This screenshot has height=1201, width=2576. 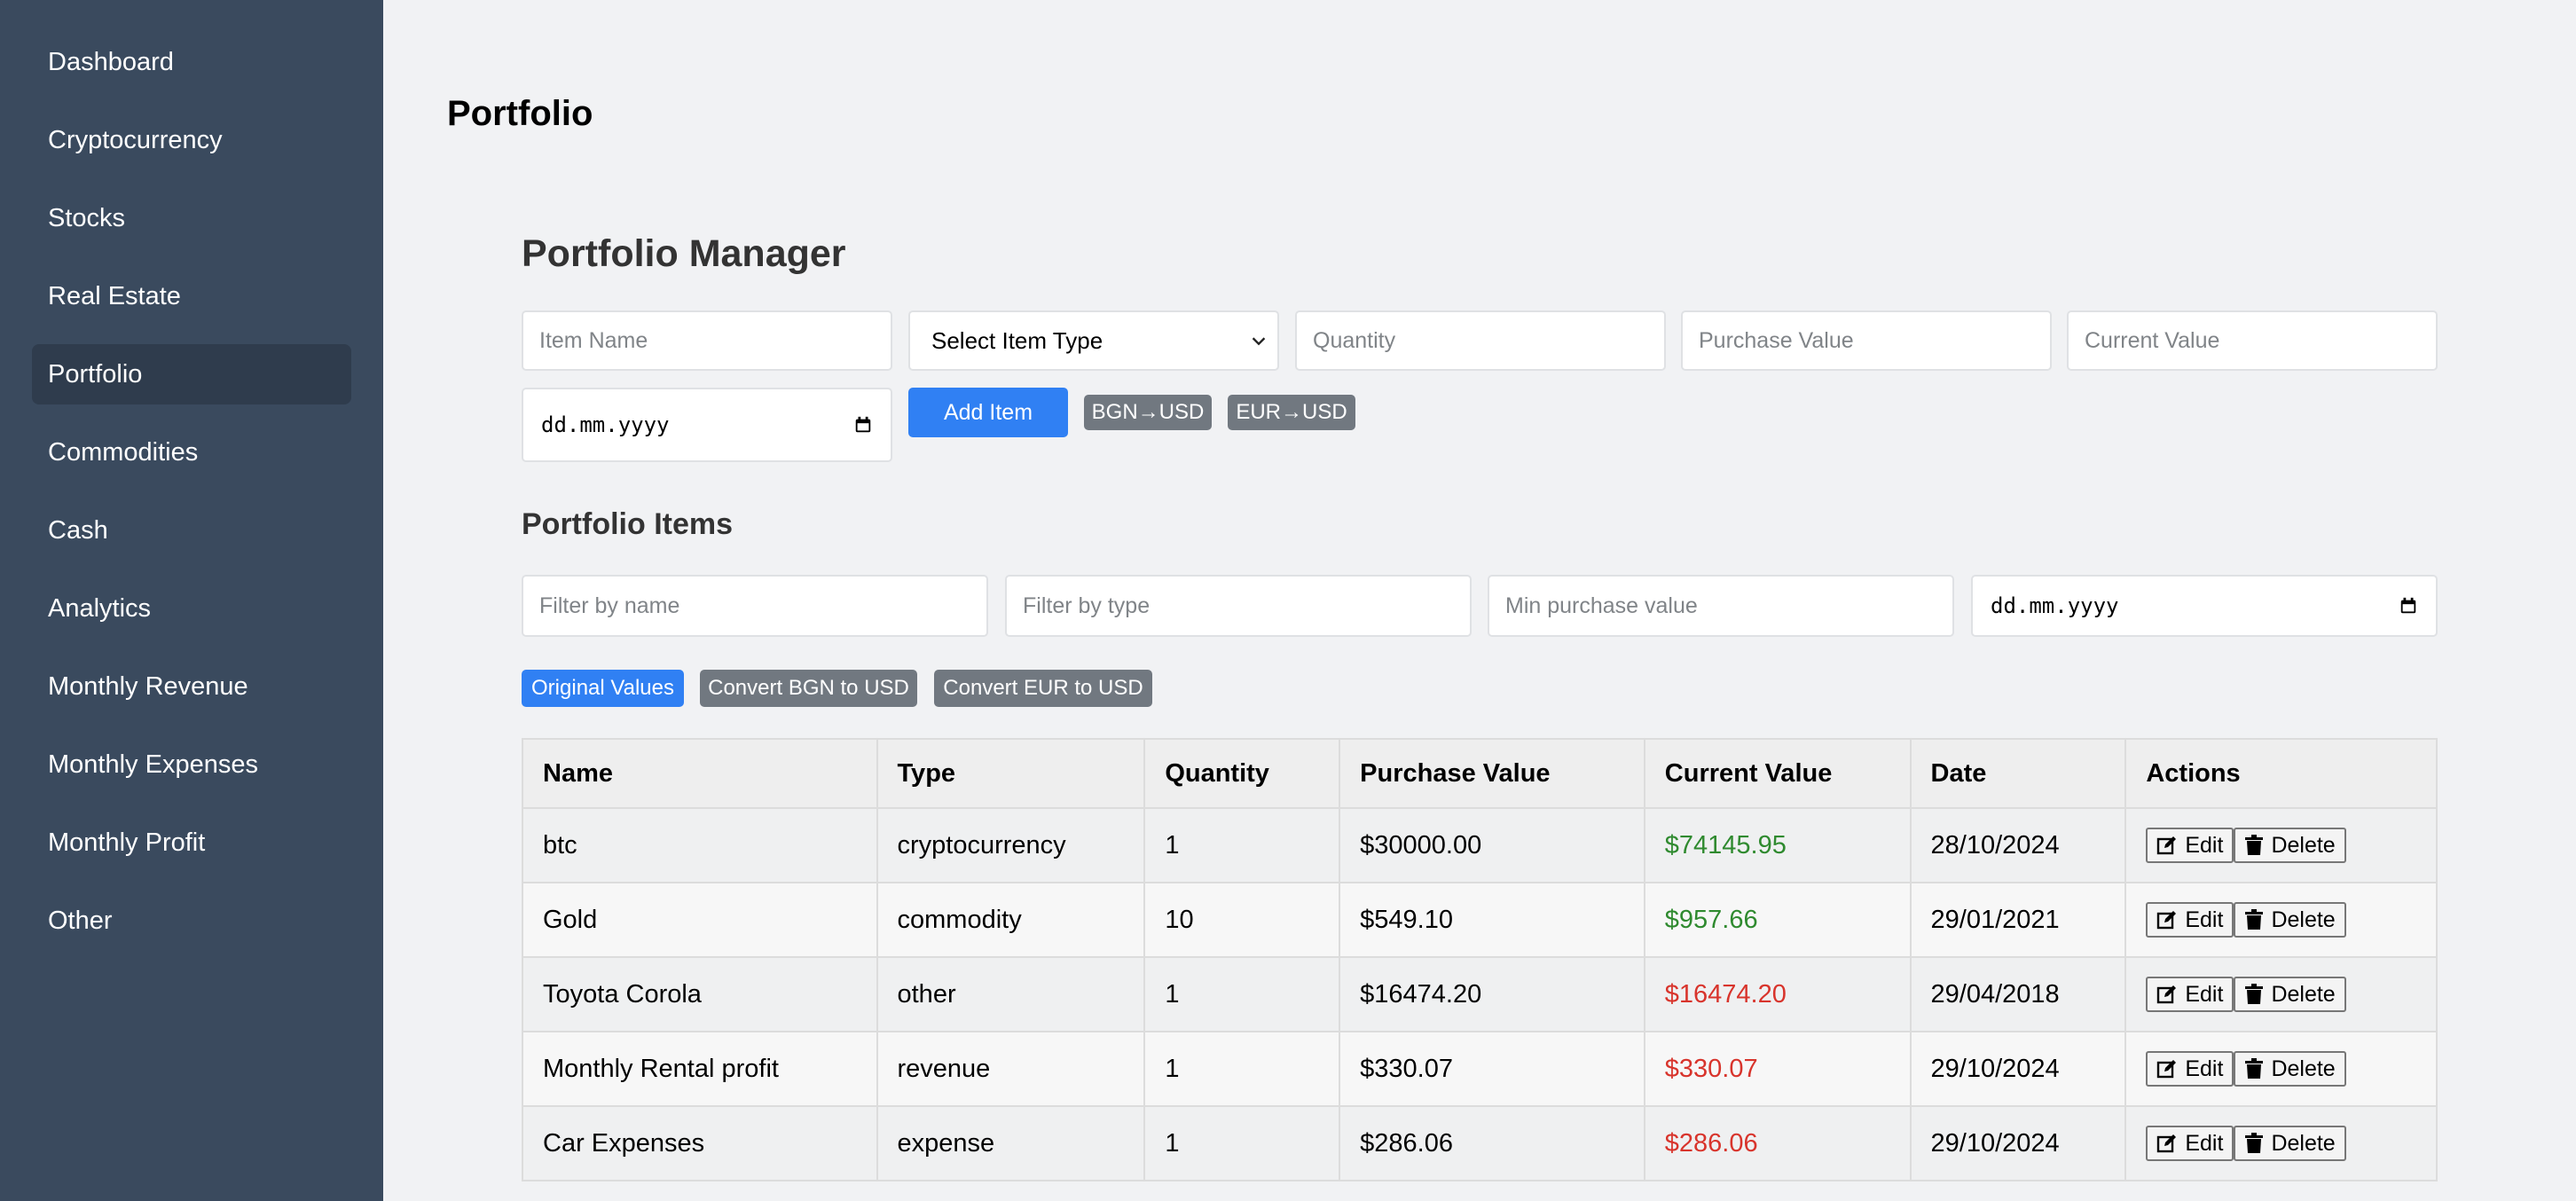 I want to click on cell-name: btc, so click(x=700, y=845).